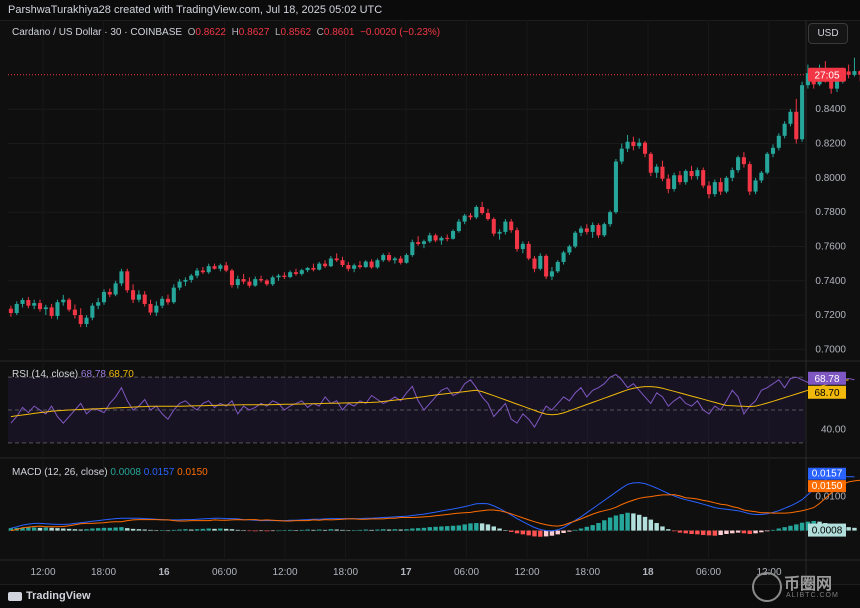 The height and width of the screenshot is (608, 860). What do you see at coordinates (159, 472) in the screenshot?
I see `macd-line-value: 0.0157` at bounding box center [159, 472].